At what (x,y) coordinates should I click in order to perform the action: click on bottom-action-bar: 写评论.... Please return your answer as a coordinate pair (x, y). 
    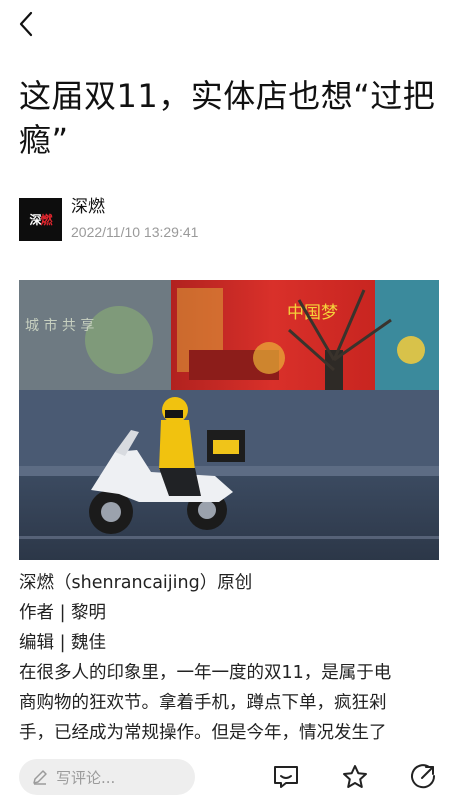
    Looking at the image, I should click on (228, 781).